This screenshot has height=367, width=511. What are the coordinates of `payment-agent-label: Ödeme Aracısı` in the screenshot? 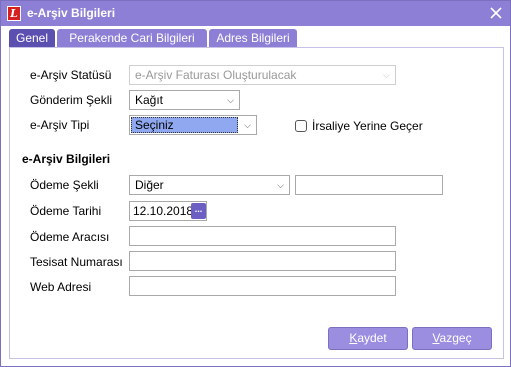 It's located at (70, 237).